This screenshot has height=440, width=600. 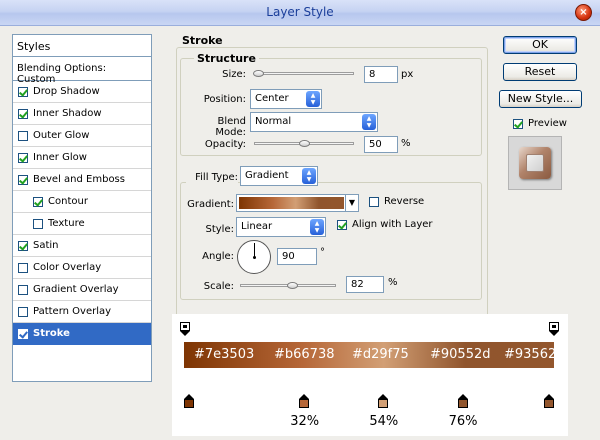 What do you see at coordinates (61, 135) in the screenshot?
I see `style-item-label: Outer Glow` at bounding box center [61, 135].